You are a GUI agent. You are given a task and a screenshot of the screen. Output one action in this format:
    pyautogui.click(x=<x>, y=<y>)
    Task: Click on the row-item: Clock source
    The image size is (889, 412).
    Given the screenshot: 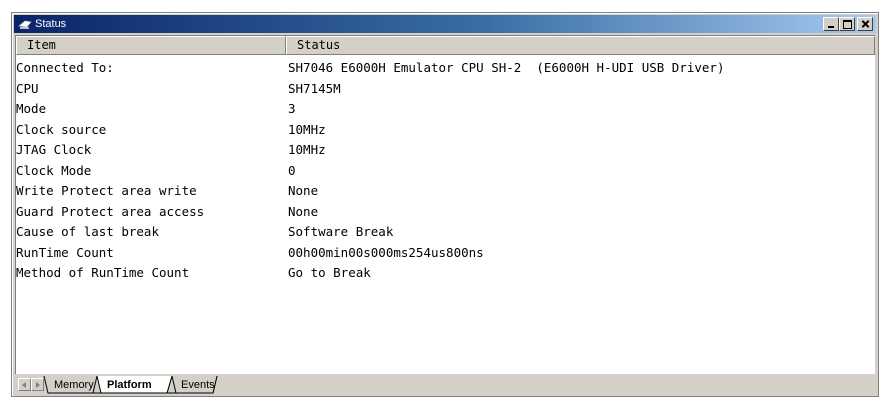 What is the action you would take?
    pyautogui.click(x=61, y=129)
    